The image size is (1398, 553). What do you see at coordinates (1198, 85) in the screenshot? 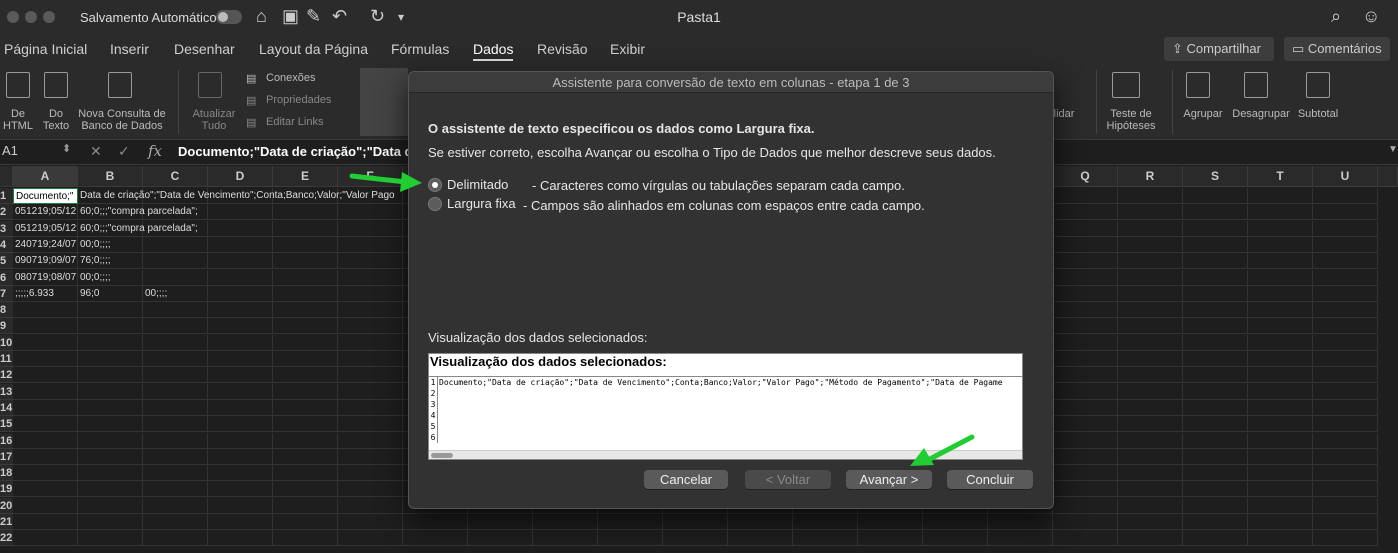
I see `group-icon` at bounding box center [1198, 85].